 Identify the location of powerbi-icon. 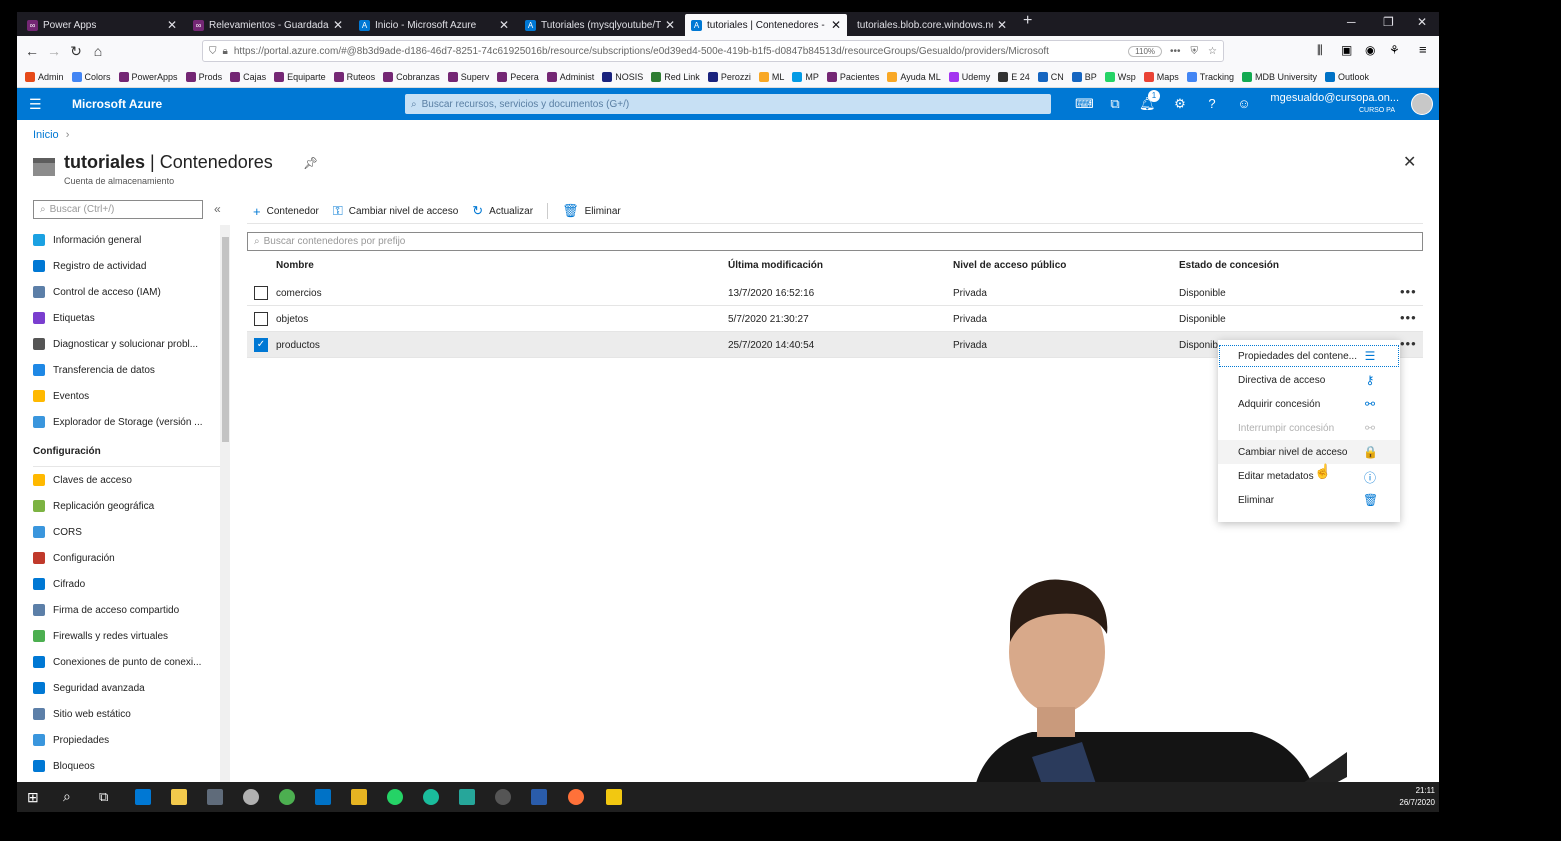
(614, 797).